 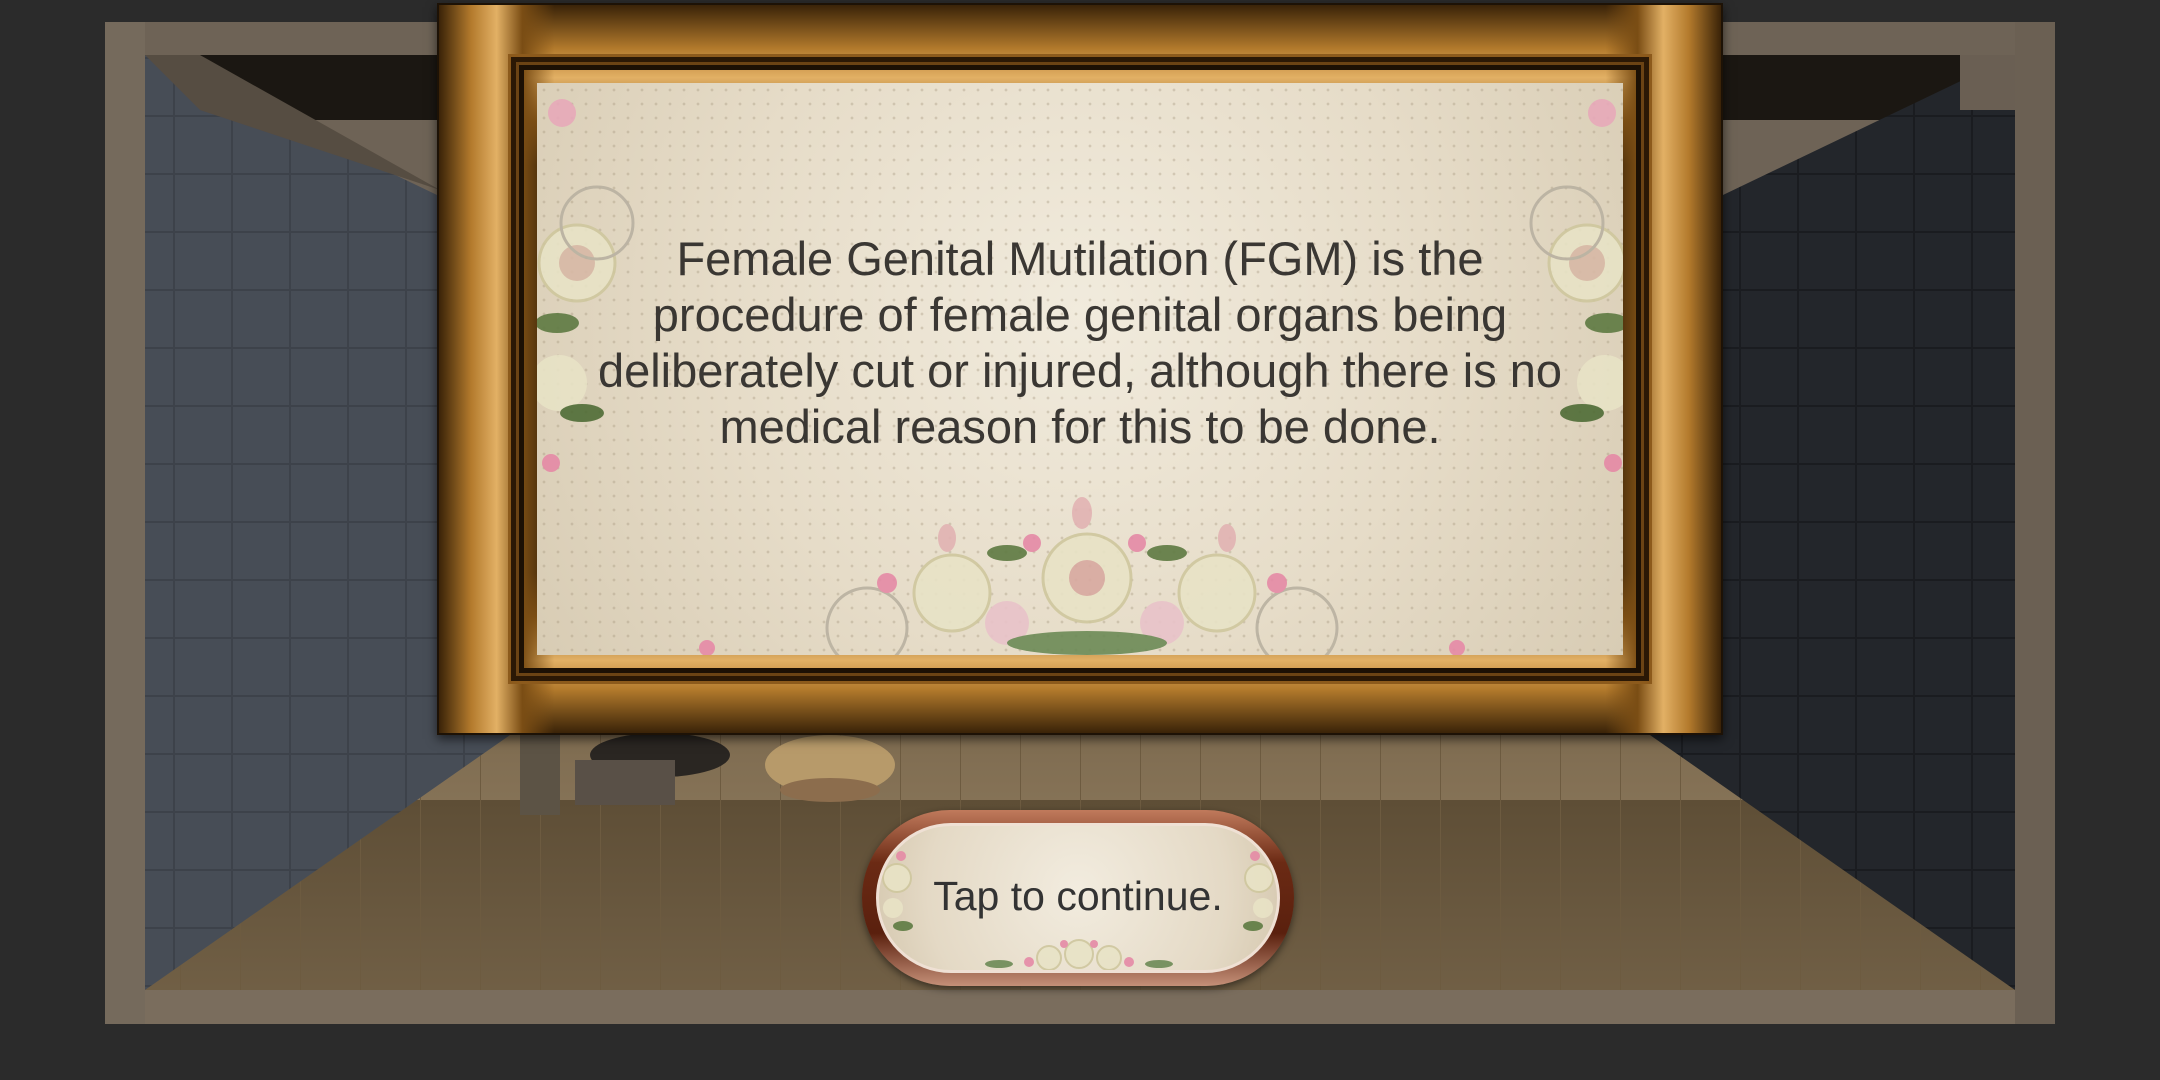 I want to click on clock-ornament-icon, so click(x=867, y=620).